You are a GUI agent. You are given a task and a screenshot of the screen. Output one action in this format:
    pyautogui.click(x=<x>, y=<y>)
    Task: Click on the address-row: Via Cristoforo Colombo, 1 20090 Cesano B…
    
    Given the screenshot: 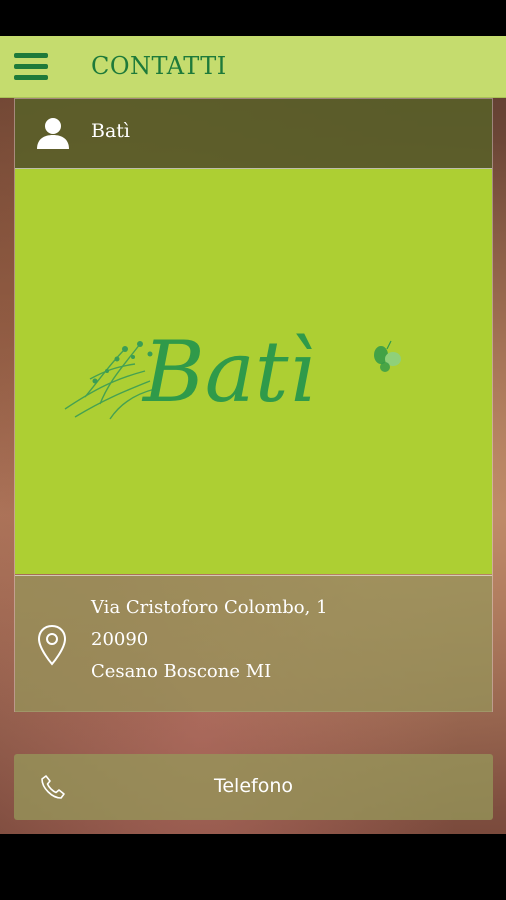 What is the action you would take?
    pyautogui.click(x=253, y=643)
    